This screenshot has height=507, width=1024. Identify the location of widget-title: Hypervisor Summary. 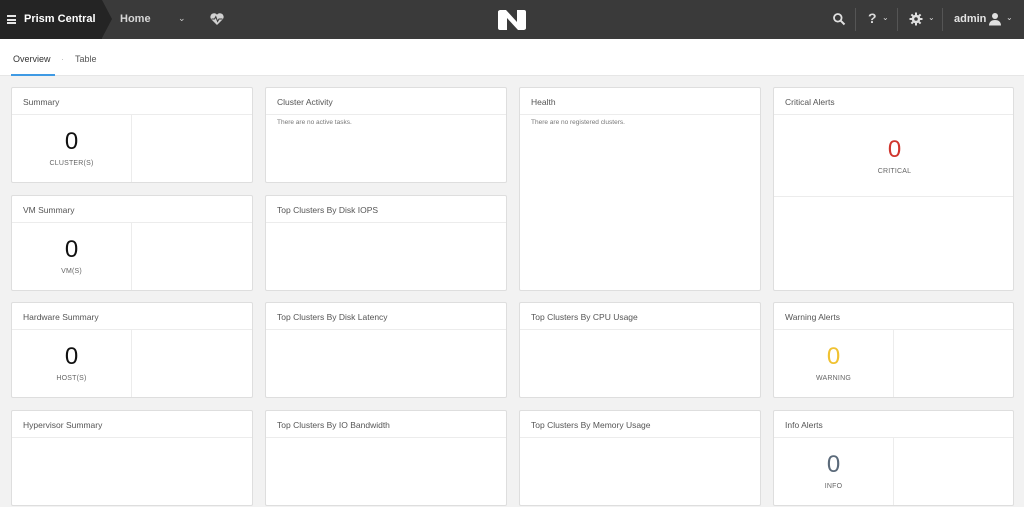
(63, 425).